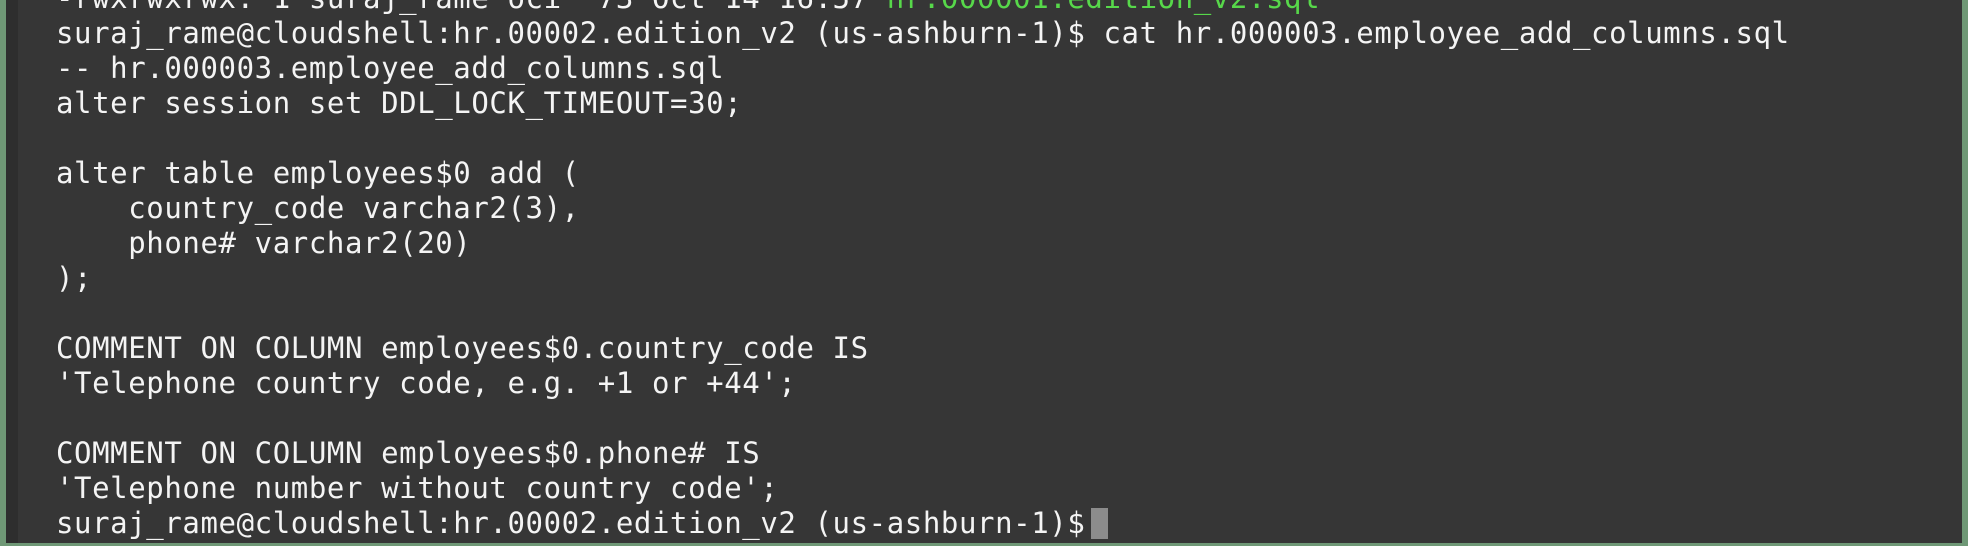 Image resolution: width=1968 pixels, height=546 pixels. What do you see at coordinates (264, 243) in the screenshot?
I see `terminal-line: phone# varchar2(20)` at bounding box center [264, 243].